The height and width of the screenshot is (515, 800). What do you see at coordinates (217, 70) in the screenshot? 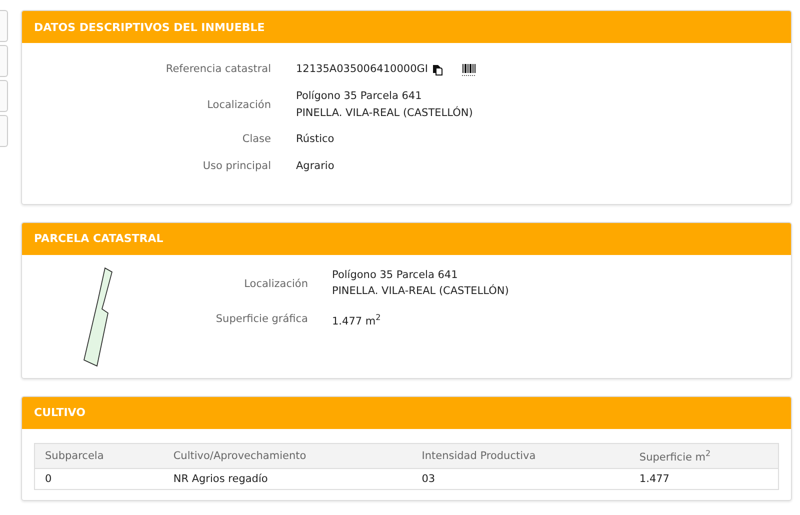
I see `field-label: Referencia catastral` at bounding box center [217, 70].